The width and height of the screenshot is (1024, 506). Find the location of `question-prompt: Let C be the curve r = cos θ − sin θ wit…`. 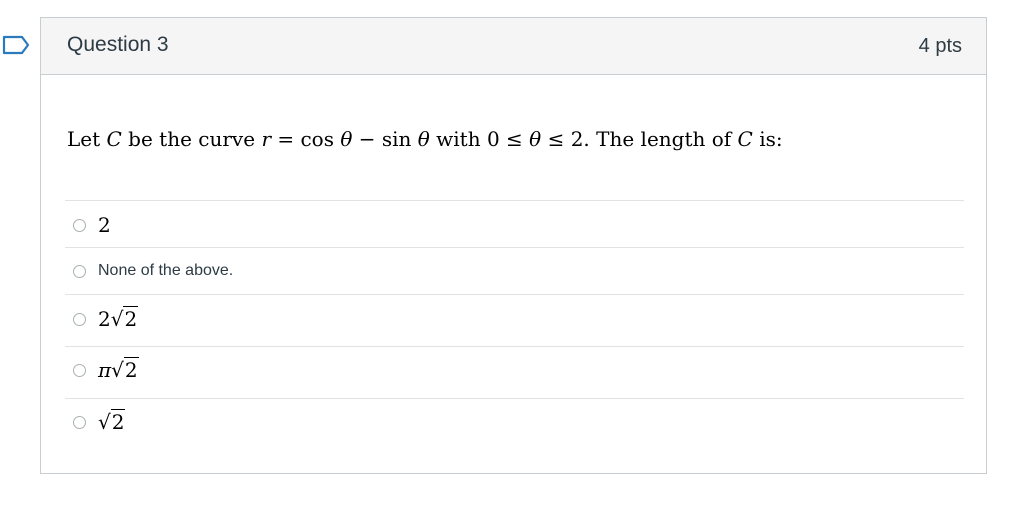

question-prompt: Let C be the curve r = cos θ − sin θ wit… is located at coordinates (425, 139).